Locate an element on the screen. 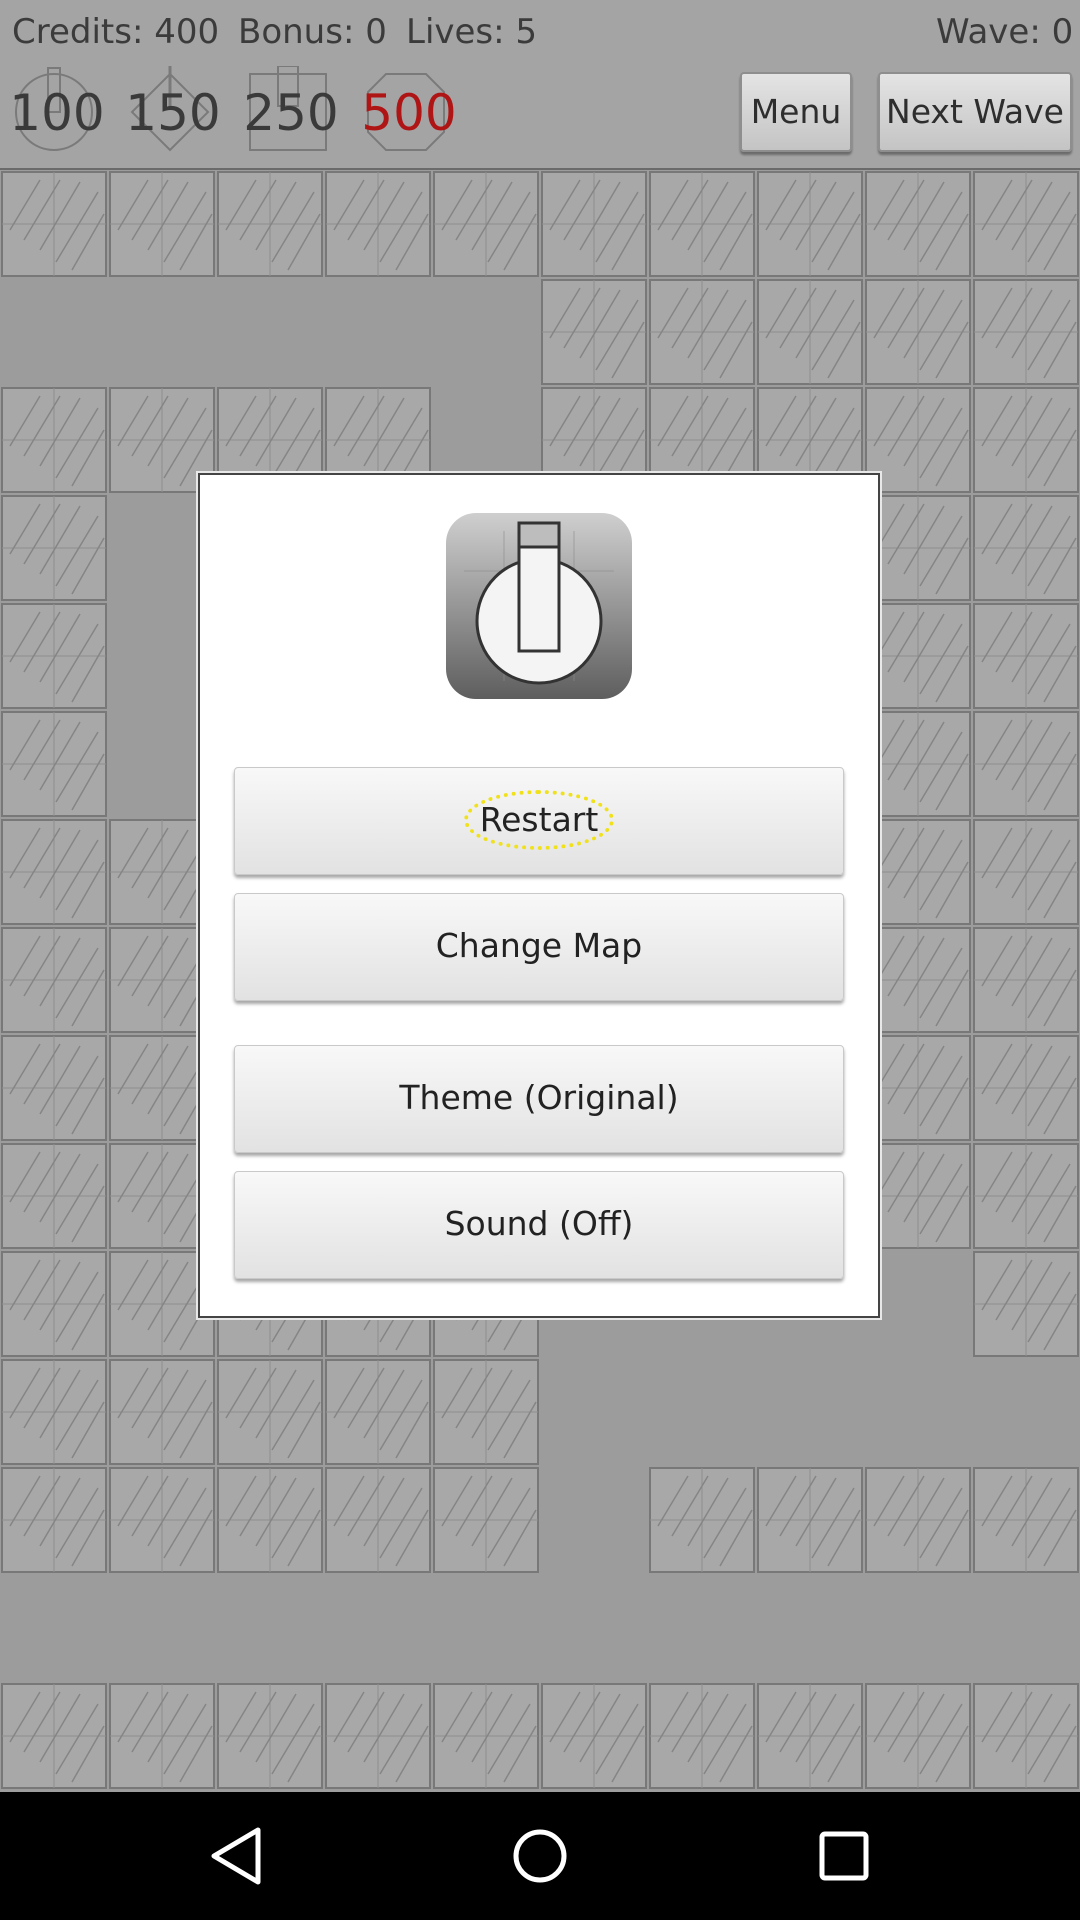 The height and width of the screenshot is (1920, 1080). restart-button: Restart is located at coordinates (539, 821).